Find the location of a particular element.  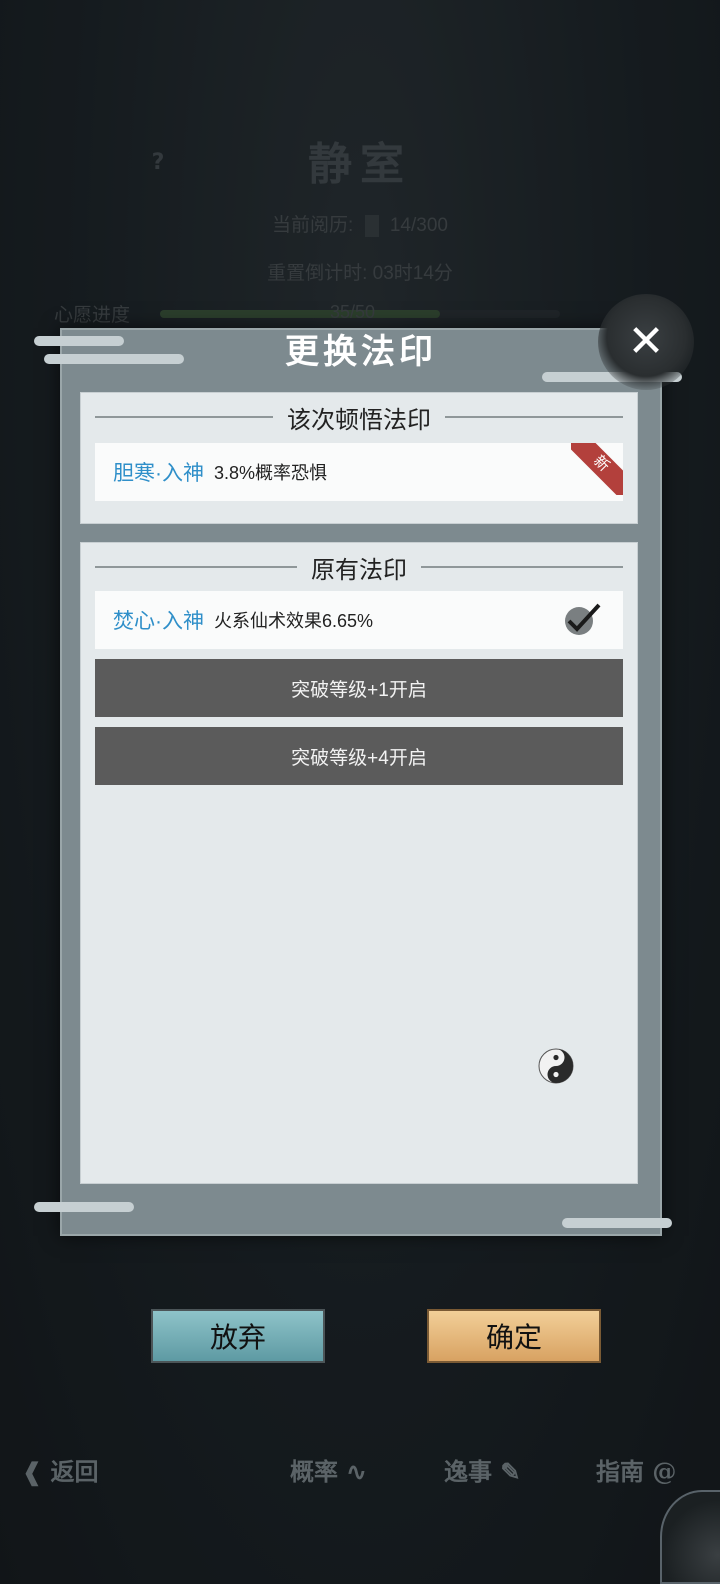

seal-name: 胆寒·入神 is located at coordinates (158, 473).